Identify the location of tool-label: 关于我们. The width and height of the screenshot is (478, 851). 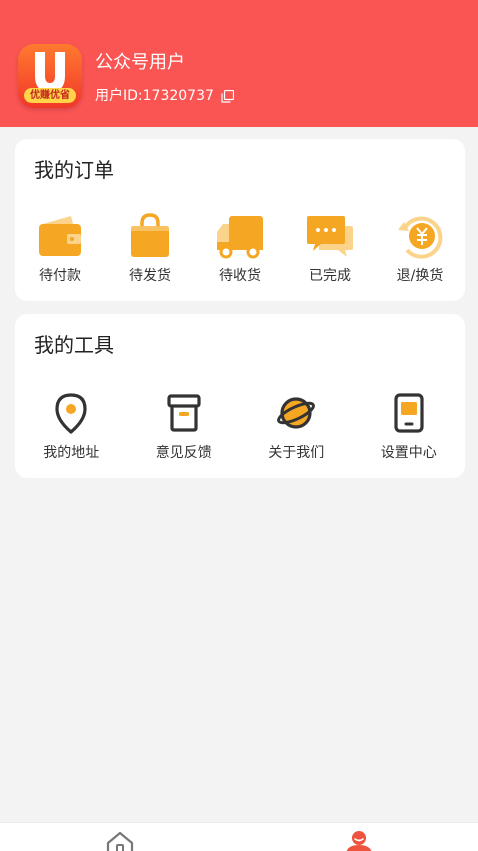
(296, 453).